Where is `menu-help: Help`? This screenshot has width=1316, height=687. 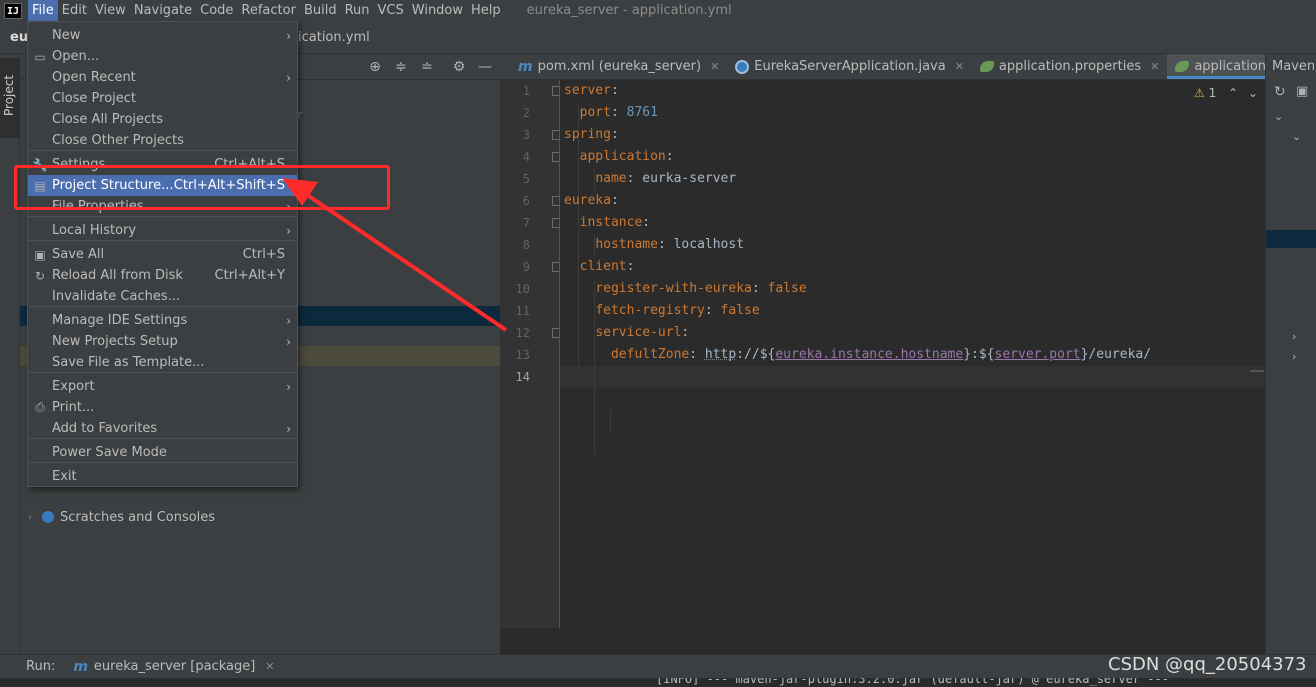 menu-help: Help is located at coordinates (486, 10).